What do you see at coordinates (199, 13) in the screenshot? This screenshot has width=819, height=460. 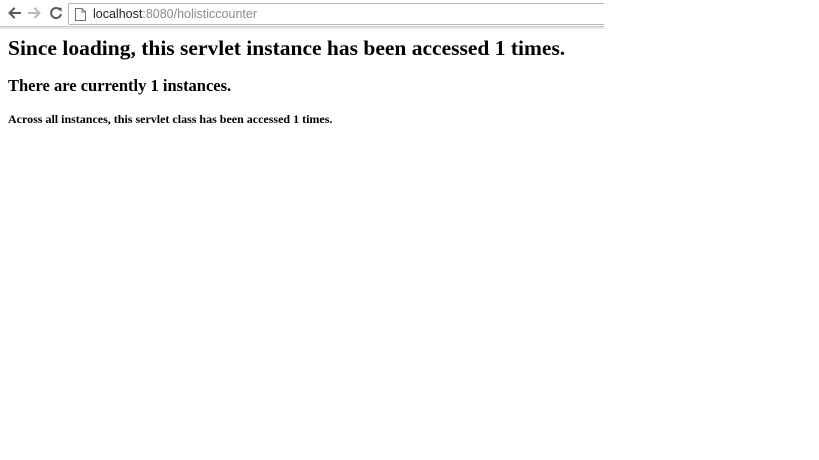 I see `url-path: :8080/holisticcounter` at bounding box center [199, 13].